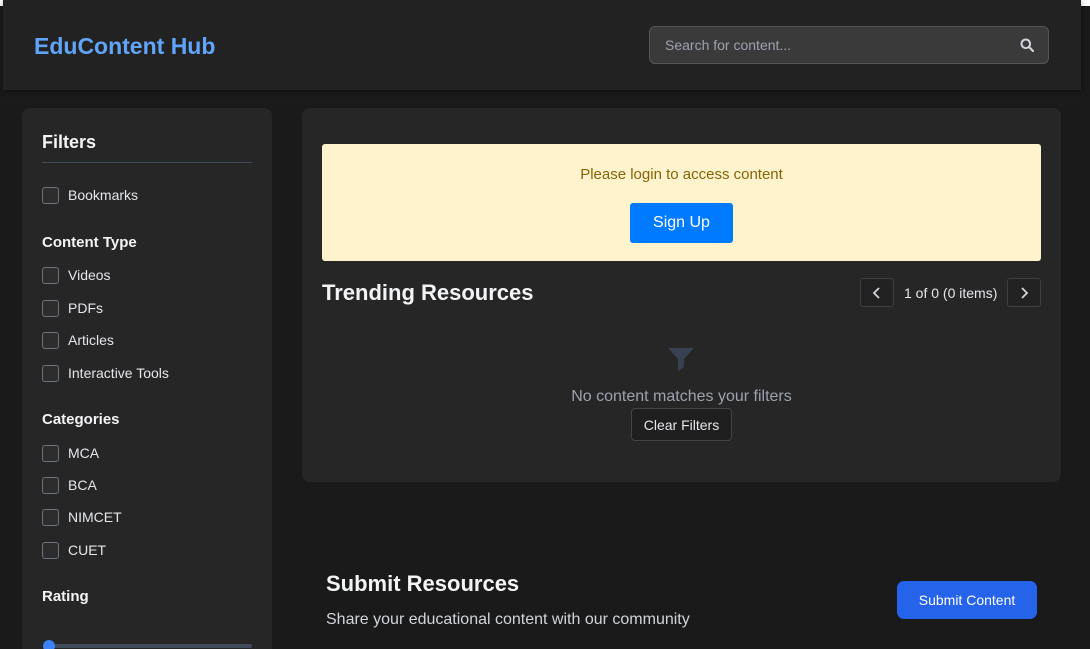  What do you see at coordinates (830, 45) in the screenshot?
I see `search-input` at bounding box center [830, 45].